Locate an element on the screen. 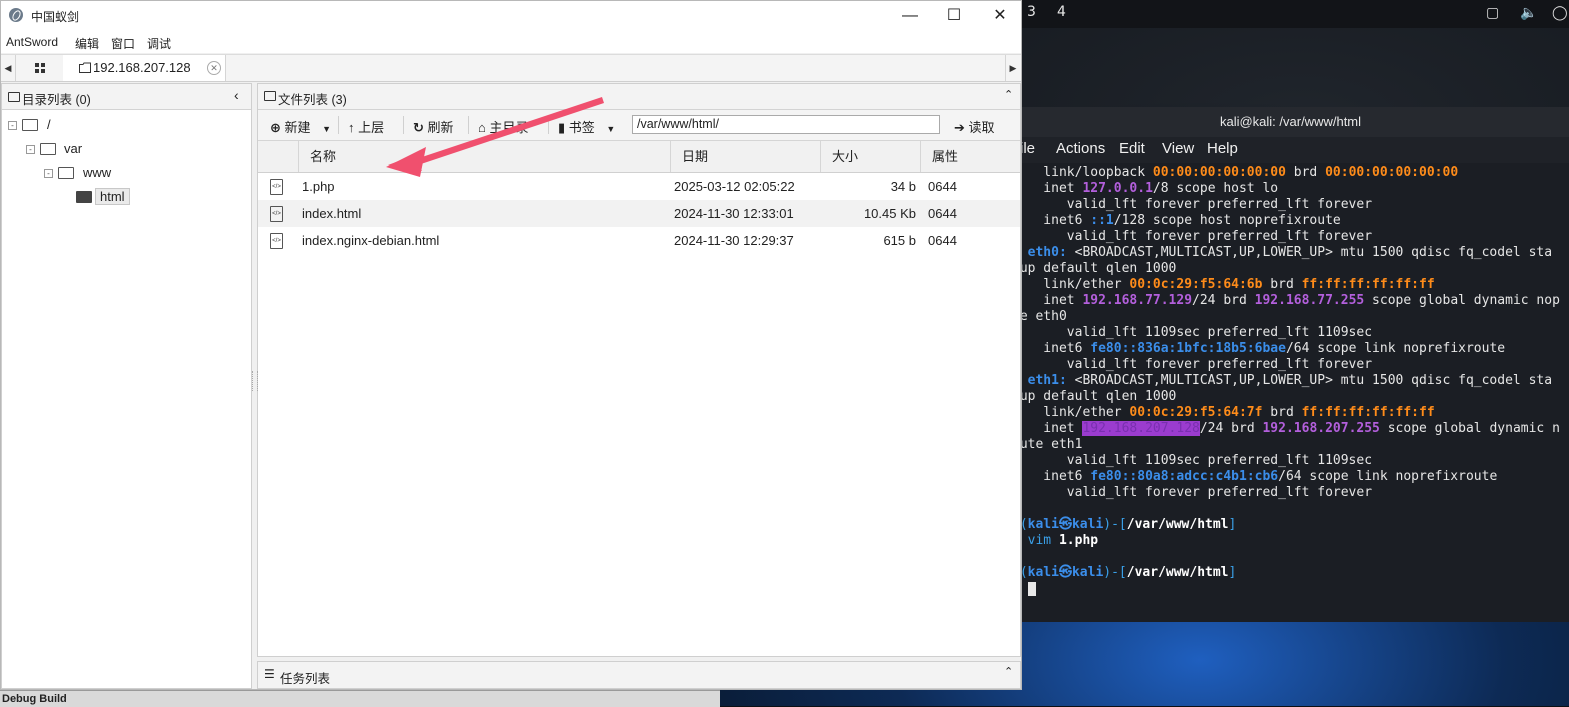 The width and height of the screenshot is (1569, 707). tab-bar: ◀ 192.168.207.128 ✕ ▶ is located at coordinates (511, 68).